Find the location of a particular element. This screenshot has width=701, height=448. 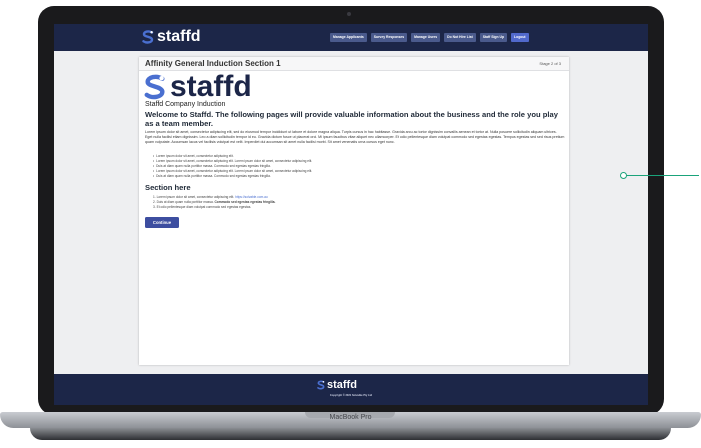

section-heading: Section here is located at coordinates (168, 187).